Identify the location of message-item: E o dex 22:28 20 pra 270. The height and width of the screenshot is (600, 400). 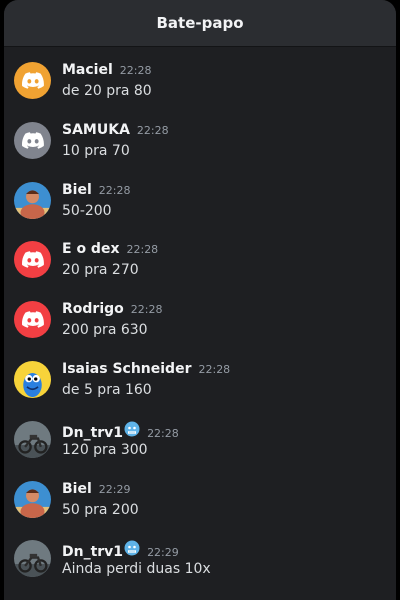
(200, 261).